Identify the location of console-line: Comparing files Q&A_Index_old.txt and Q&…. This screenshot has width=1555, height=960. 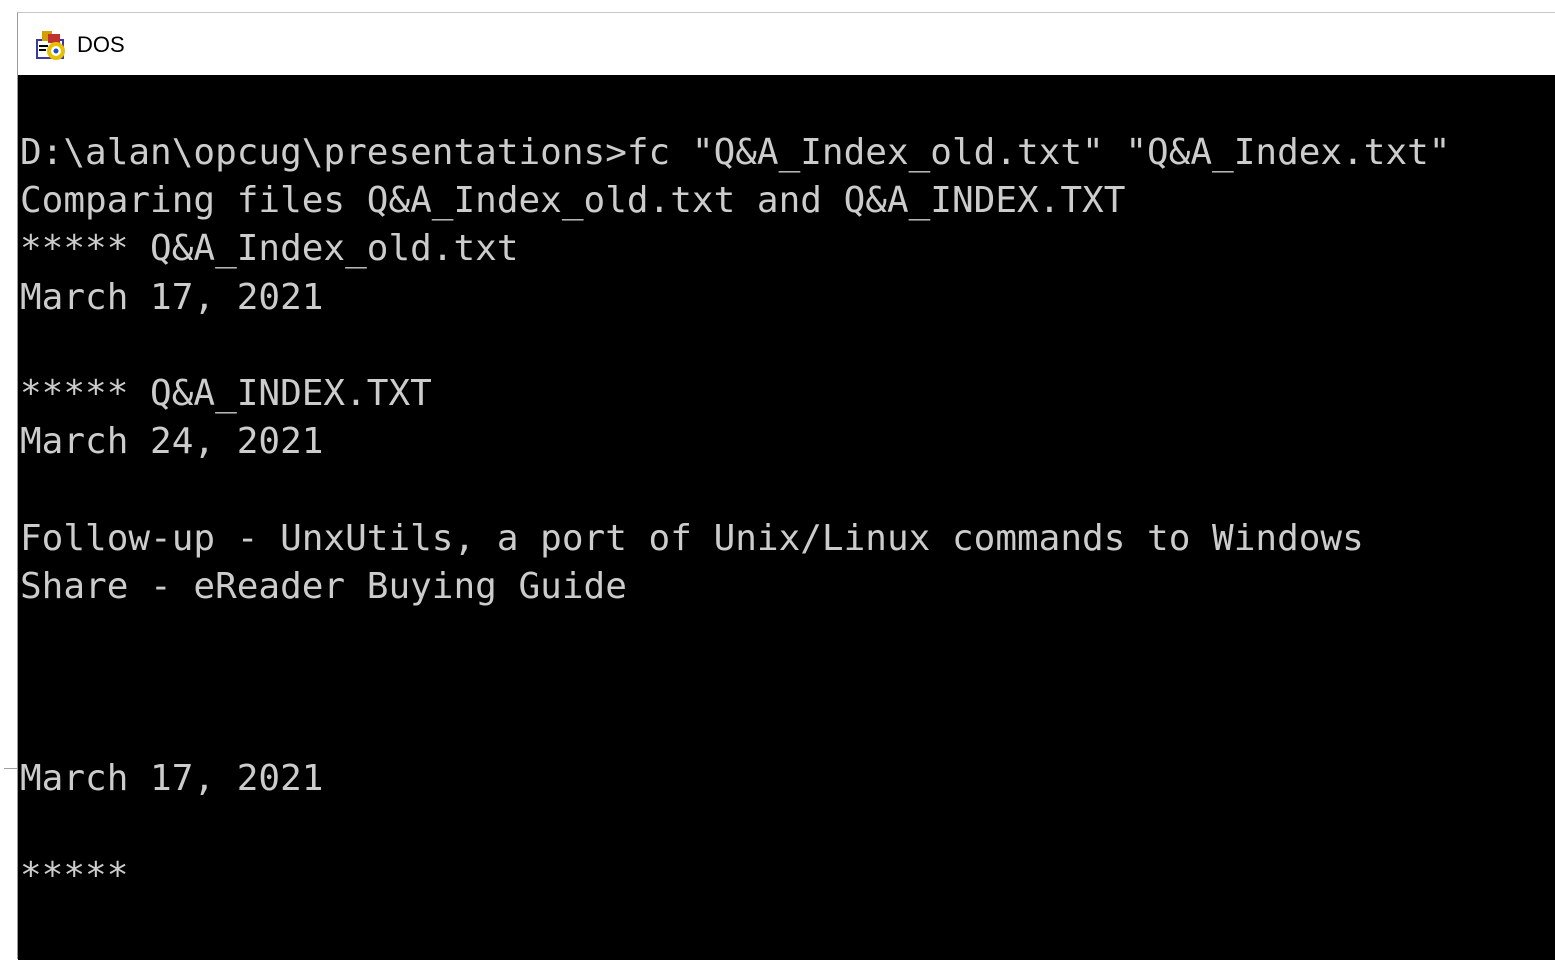
(573, 201).